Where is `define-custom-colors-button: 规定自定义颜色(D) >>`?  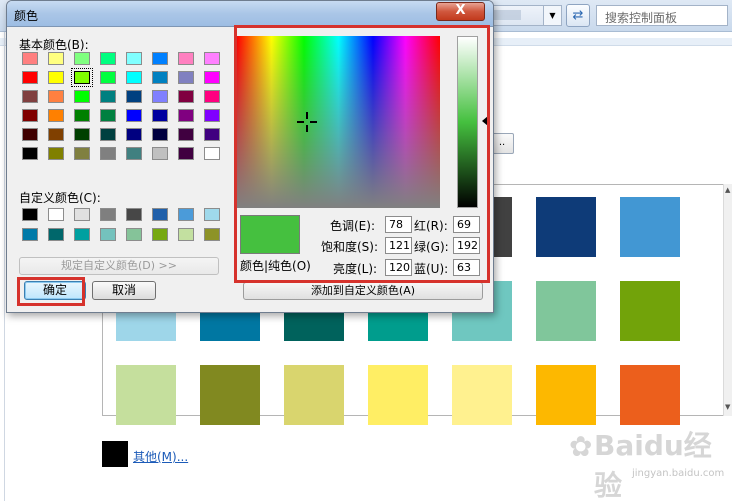
define-custom-colors-button: 规定自定义颜色(D) >> is located at coordinates (119, 266).